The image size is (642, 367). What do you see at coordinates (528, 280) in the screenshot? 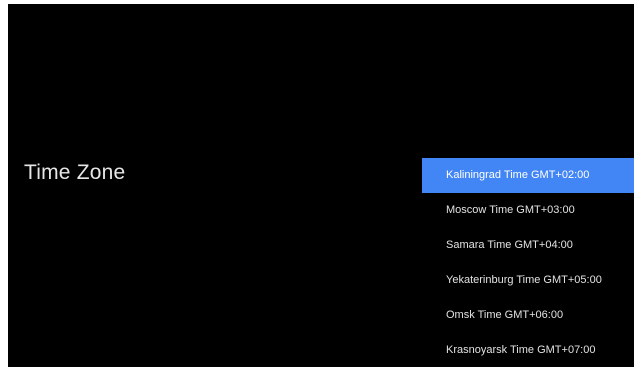
I see `time-zone-item-yekaterinburg: Yekaterinburg Time GMT+05:00` at bounding box center [528, 280].